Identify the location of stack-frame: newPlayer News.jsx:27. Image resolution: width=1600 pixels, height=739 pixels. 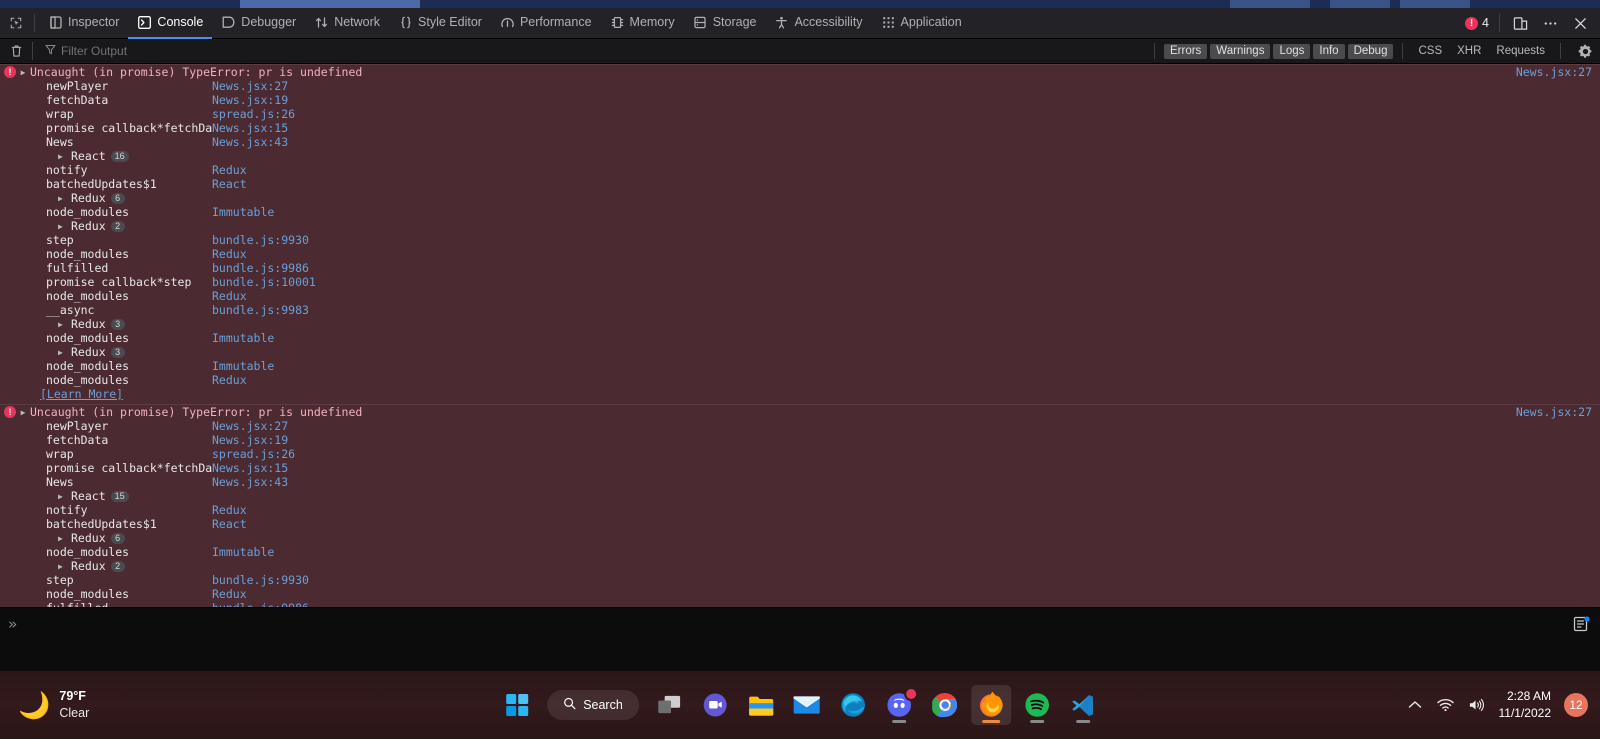
(823, 86).